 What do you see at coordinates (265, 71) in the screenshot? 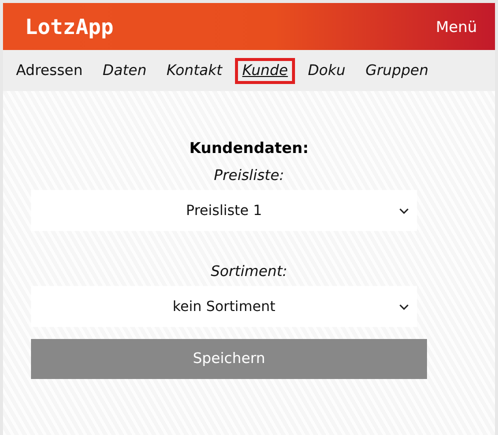
I see `nav-tab: Kunde` at bounding box center [265, 71].